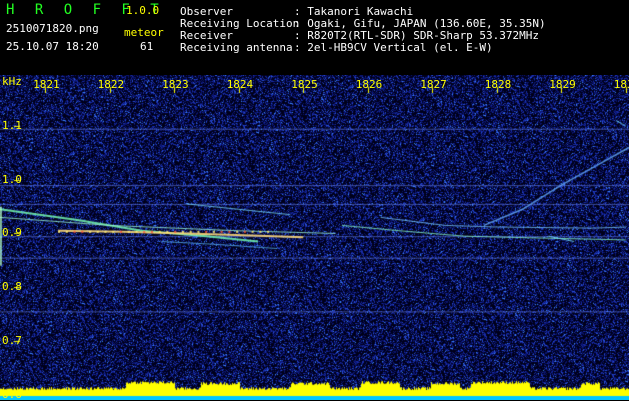 This screenshot has width=629, height=401. Describe the element at coordinates (304, 84) in the screenshot. I see `x-tick-label: 1825` at that location.